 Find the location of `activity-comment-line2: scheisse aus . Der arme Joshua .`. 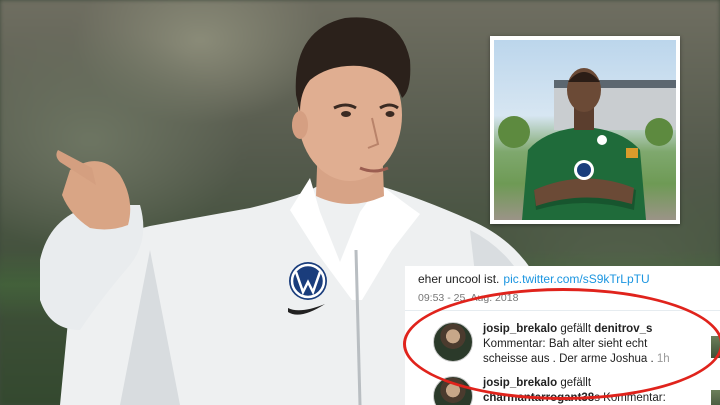

activity-comment-line2: scheisse aus . Der arme Joshua . is located at coordinates (568, 359).